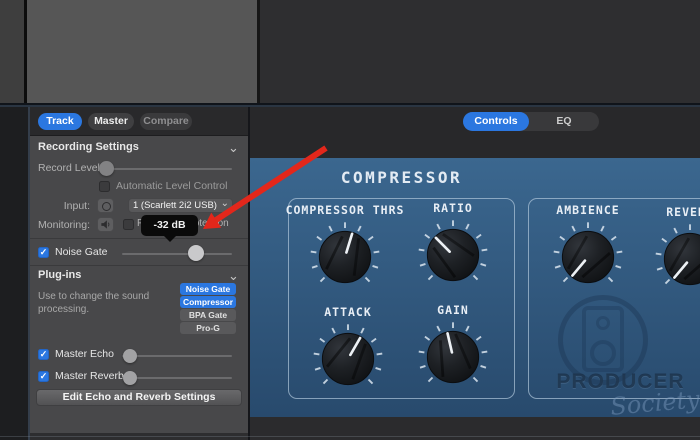  What do you see at coordinates (89, 376) in the screenshot?
I see `master-reverb-label: Master Reverb` at bounding box center [89, 376].